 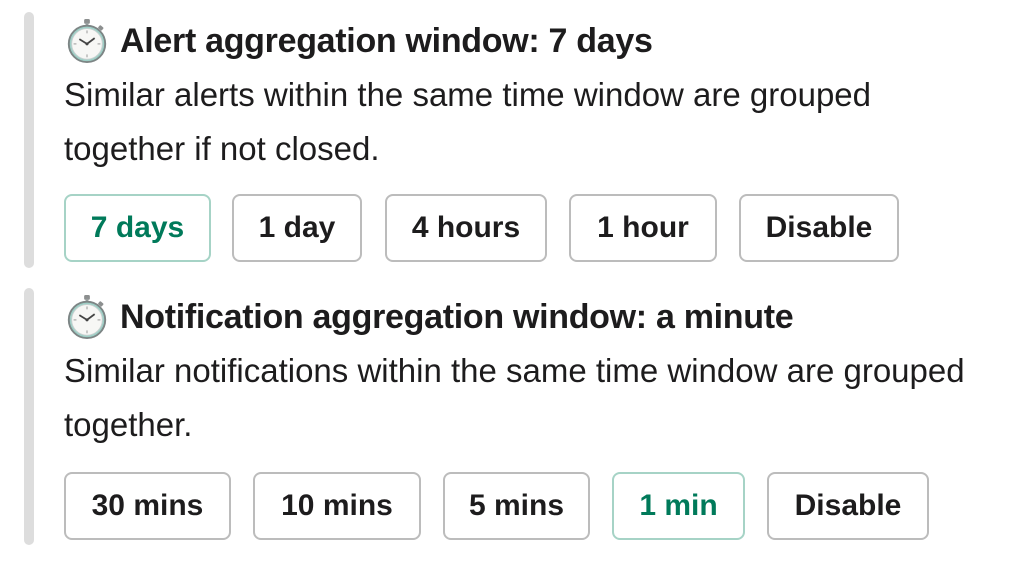 What do you see at coordinates (678, 506) in the screenshot?
I see `option-1-min-button: 1 min` at bounding box center [678, 506].